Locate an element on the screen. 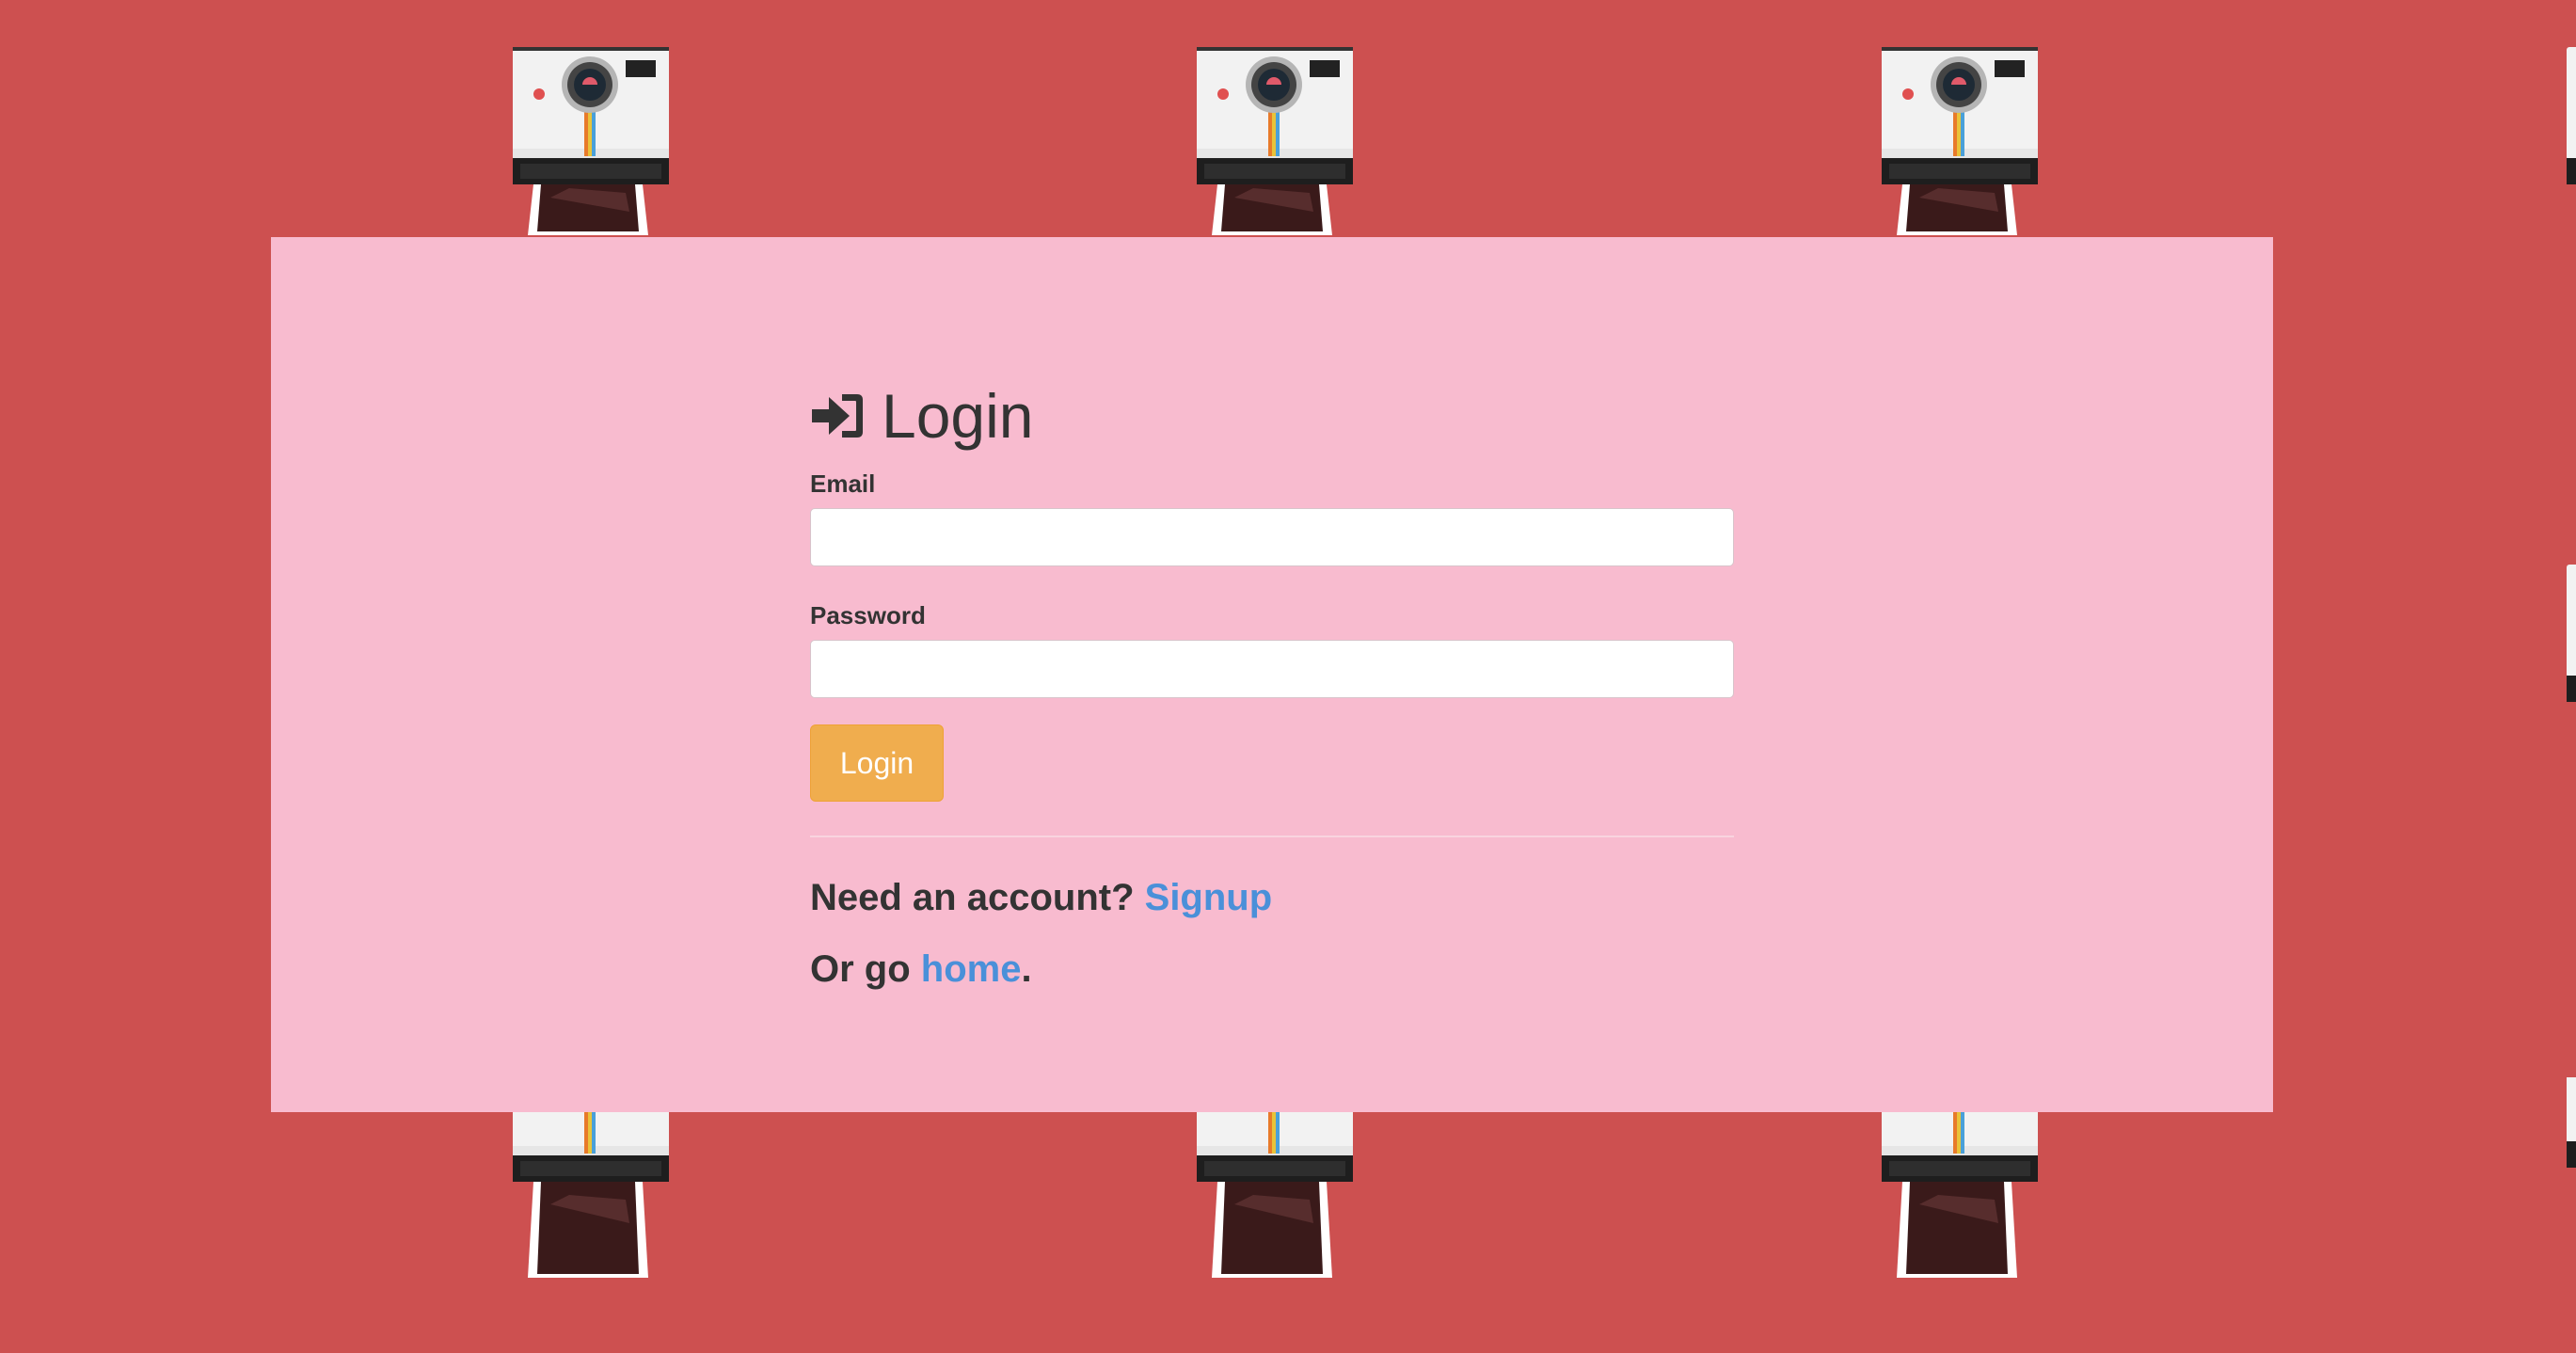 This screenshot has width=2576, height=1353. home-link: home is located at coordinates (972, 969).